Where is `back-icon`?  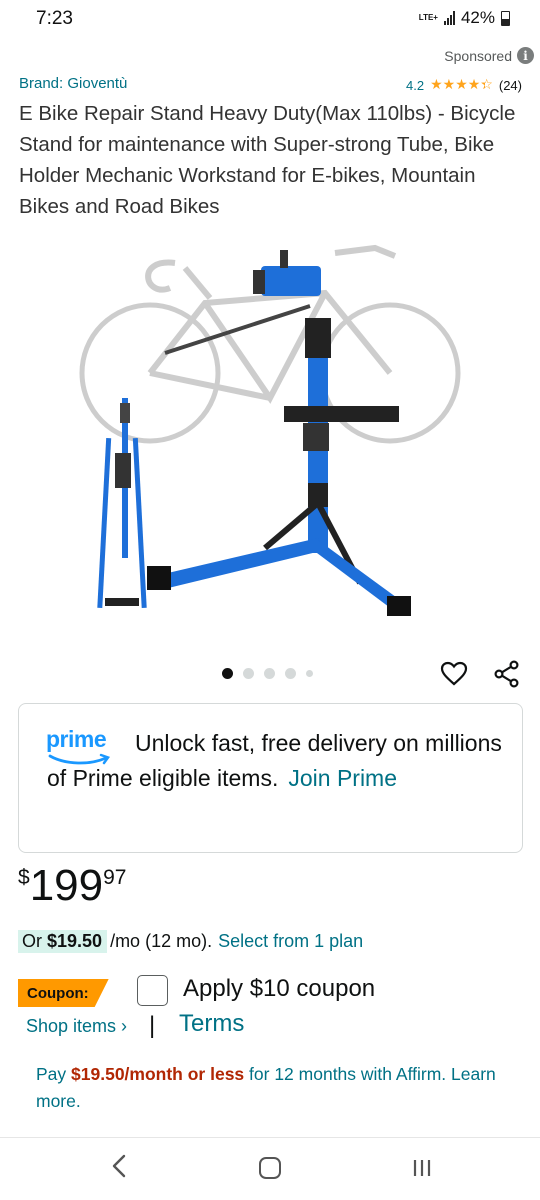 back-icon is located at coordinates (119, 1166).